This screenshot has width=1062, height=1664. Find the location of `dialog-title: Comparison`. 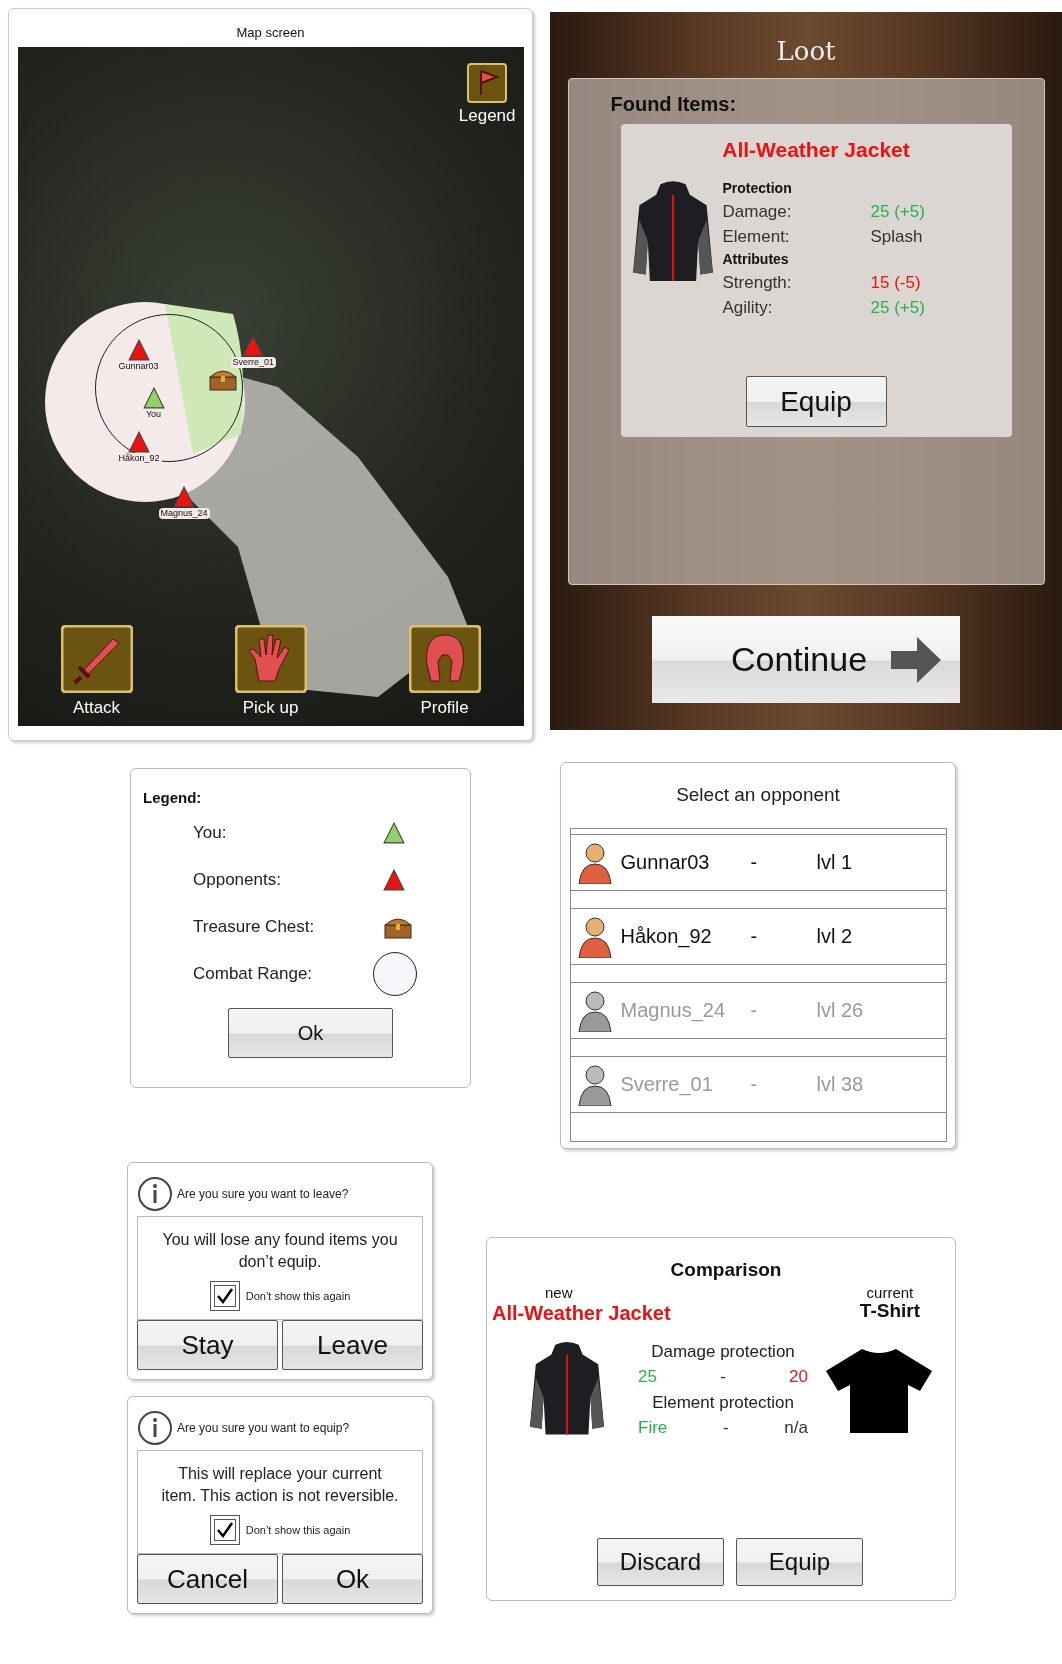

dialog-title: Comparison is located at coordinates (726, 1270).